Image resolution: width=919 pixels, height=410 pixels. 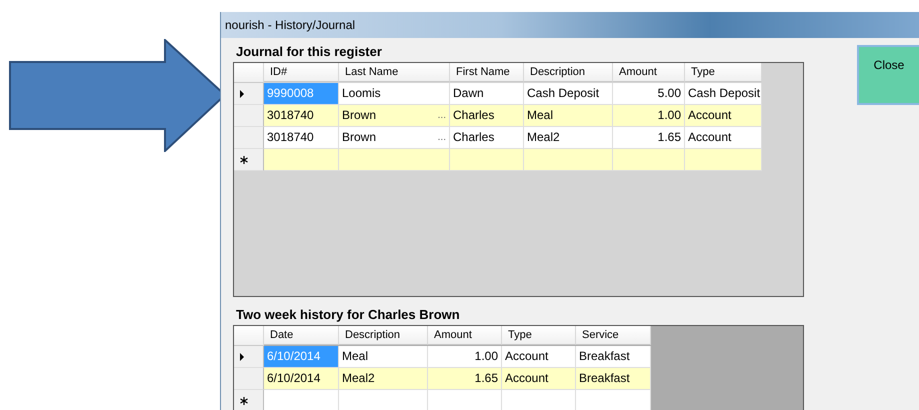 I want to click on close-button: Close, so click(x=888, y=75).